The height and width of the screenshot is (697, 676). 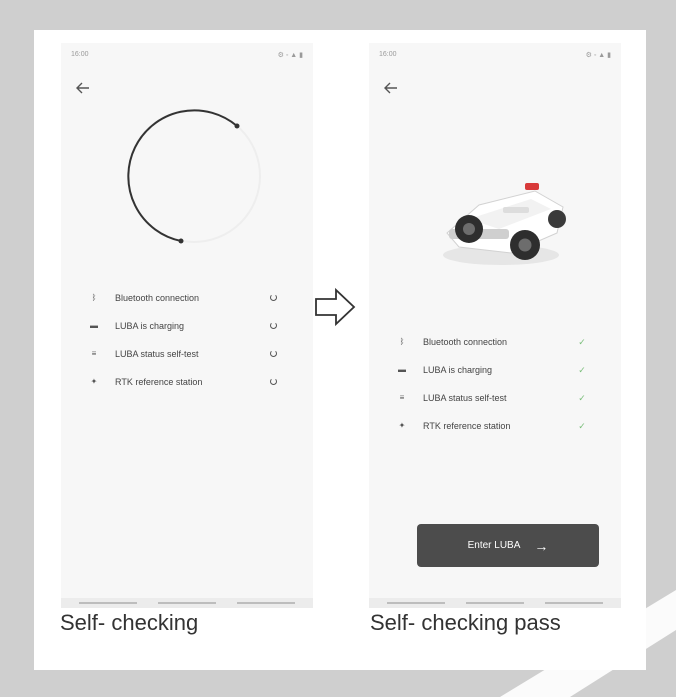 What do you see at coordinates (504, 224) in the screenshot?
I see `robot-mower-image` at bounding box center [504, 224].